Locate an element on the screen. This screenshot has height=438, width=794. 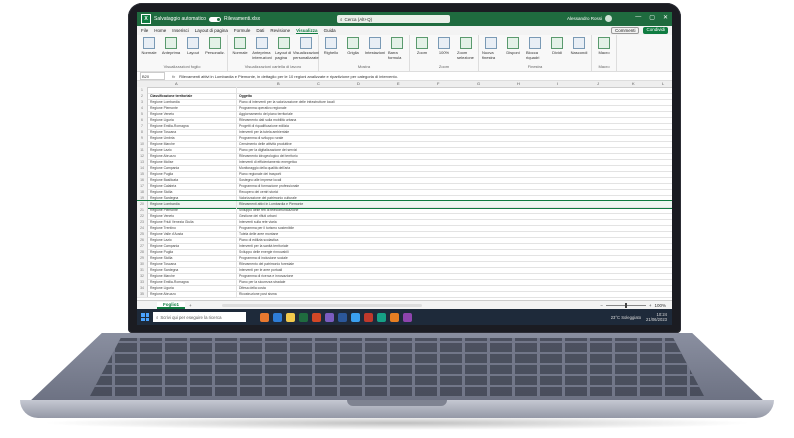
horizontal-scrollbar is located at coordinates (321, 305).